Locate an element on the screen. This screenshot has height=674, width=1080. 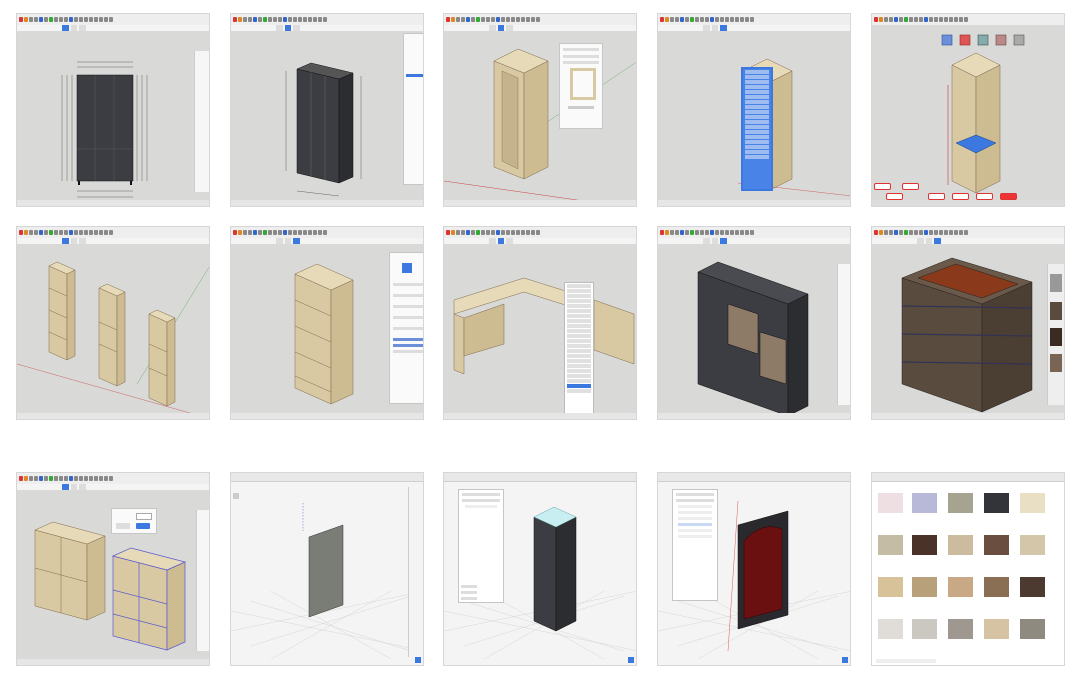
material-panel is located at coordinates (1055, 334).